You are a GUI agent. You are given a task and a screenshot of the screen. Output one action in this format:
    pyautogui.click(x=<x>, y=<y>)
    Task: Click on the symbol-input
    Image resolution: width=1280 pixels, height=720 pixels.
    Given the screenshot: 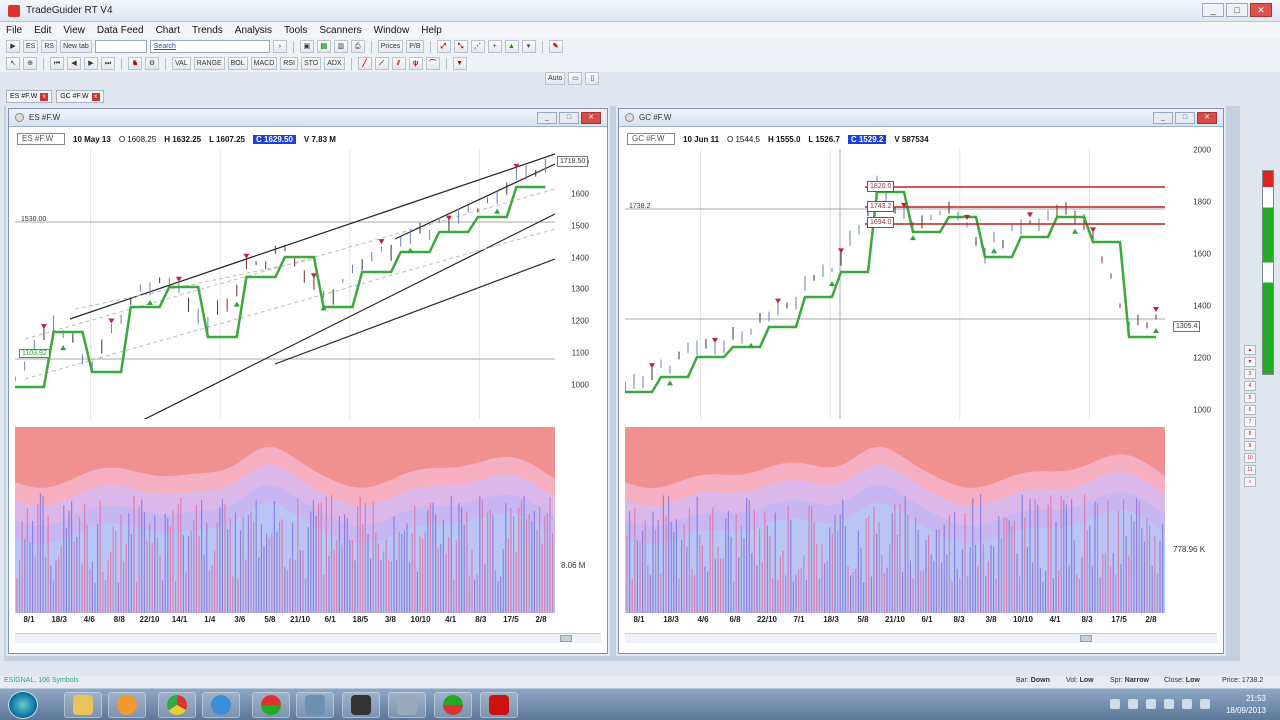 What is the action you would take?
    pyautogui.click(x=120, y=46)
    